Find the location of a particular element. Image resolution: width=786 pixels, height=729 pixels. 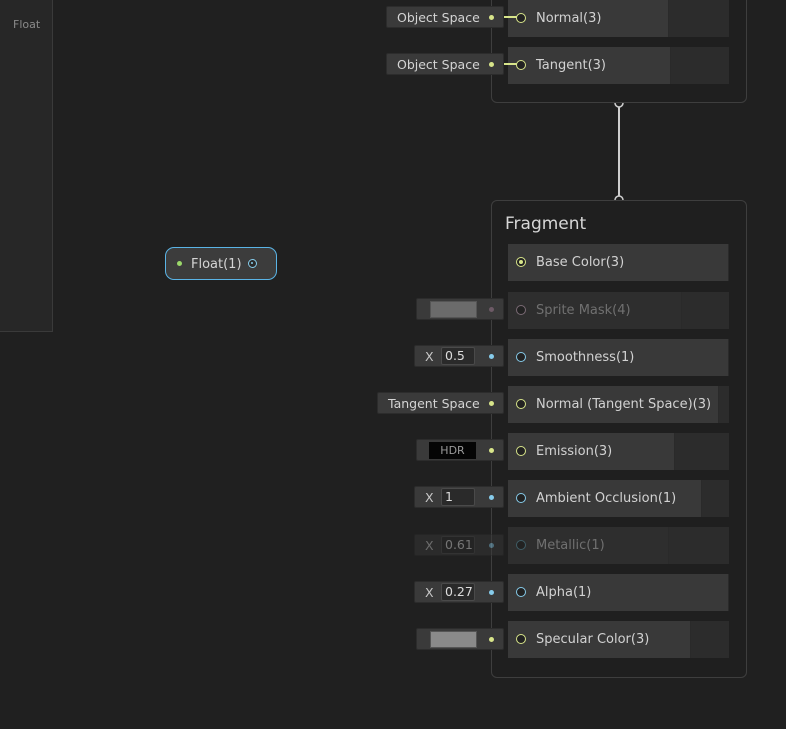

value-input: 0.27 is located at coordinates (458, 592).